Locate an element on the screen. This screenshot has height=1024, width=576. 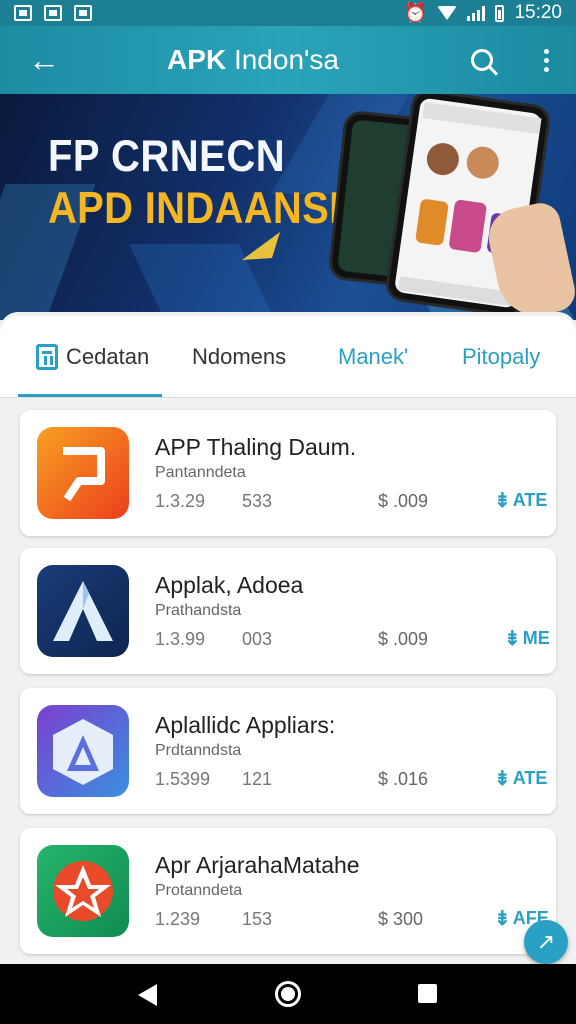
wifi-icon is located at coordinates (447, 13).